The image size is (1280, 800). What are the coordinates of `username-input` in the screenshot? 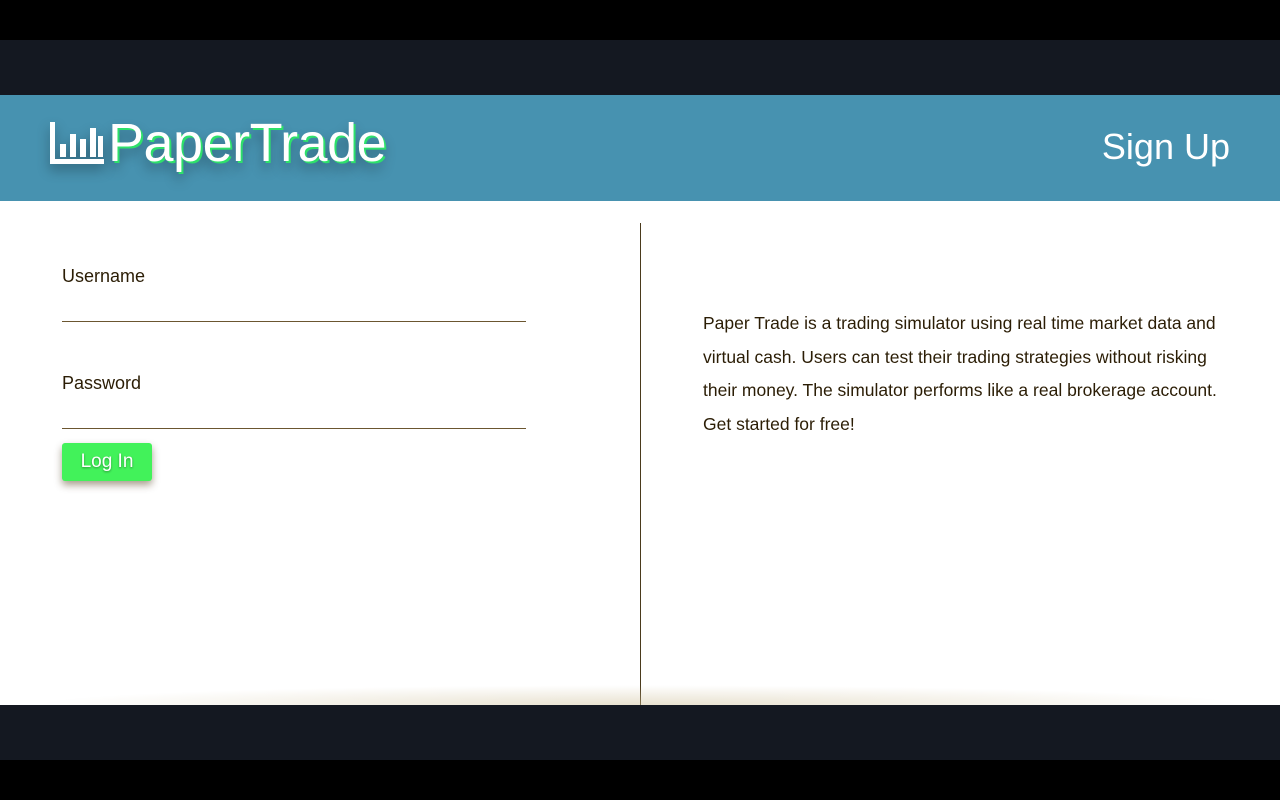 It's located at (294, 306).